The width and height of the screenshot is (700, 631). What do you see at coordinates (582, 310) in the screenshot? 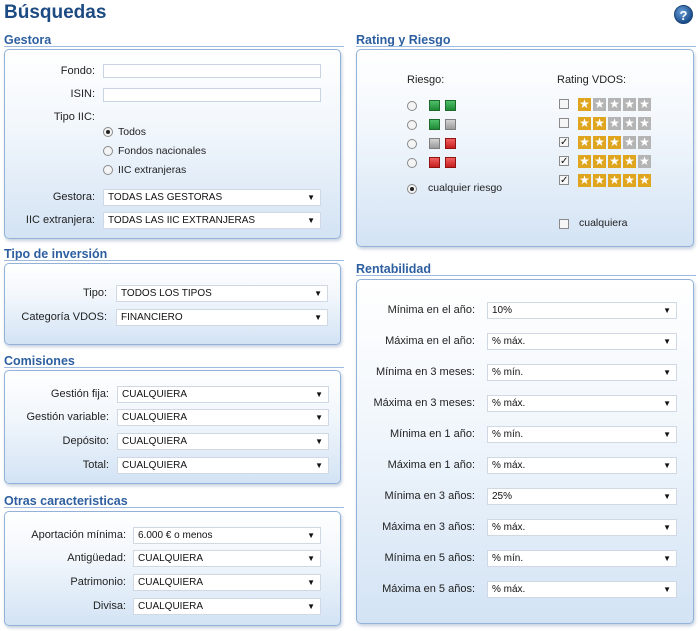
I see `rentabilidad-select: 10% ▼` at bounding box center [582, 310].